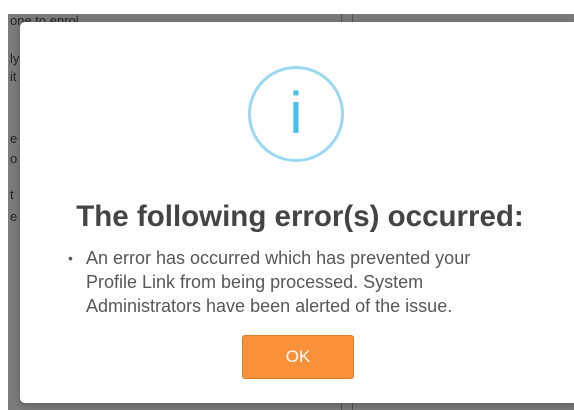 The image size is (574, 410). Describe the element at coordinates (298, 357) in the screenshot. I see `ok-button: OK` at that location.